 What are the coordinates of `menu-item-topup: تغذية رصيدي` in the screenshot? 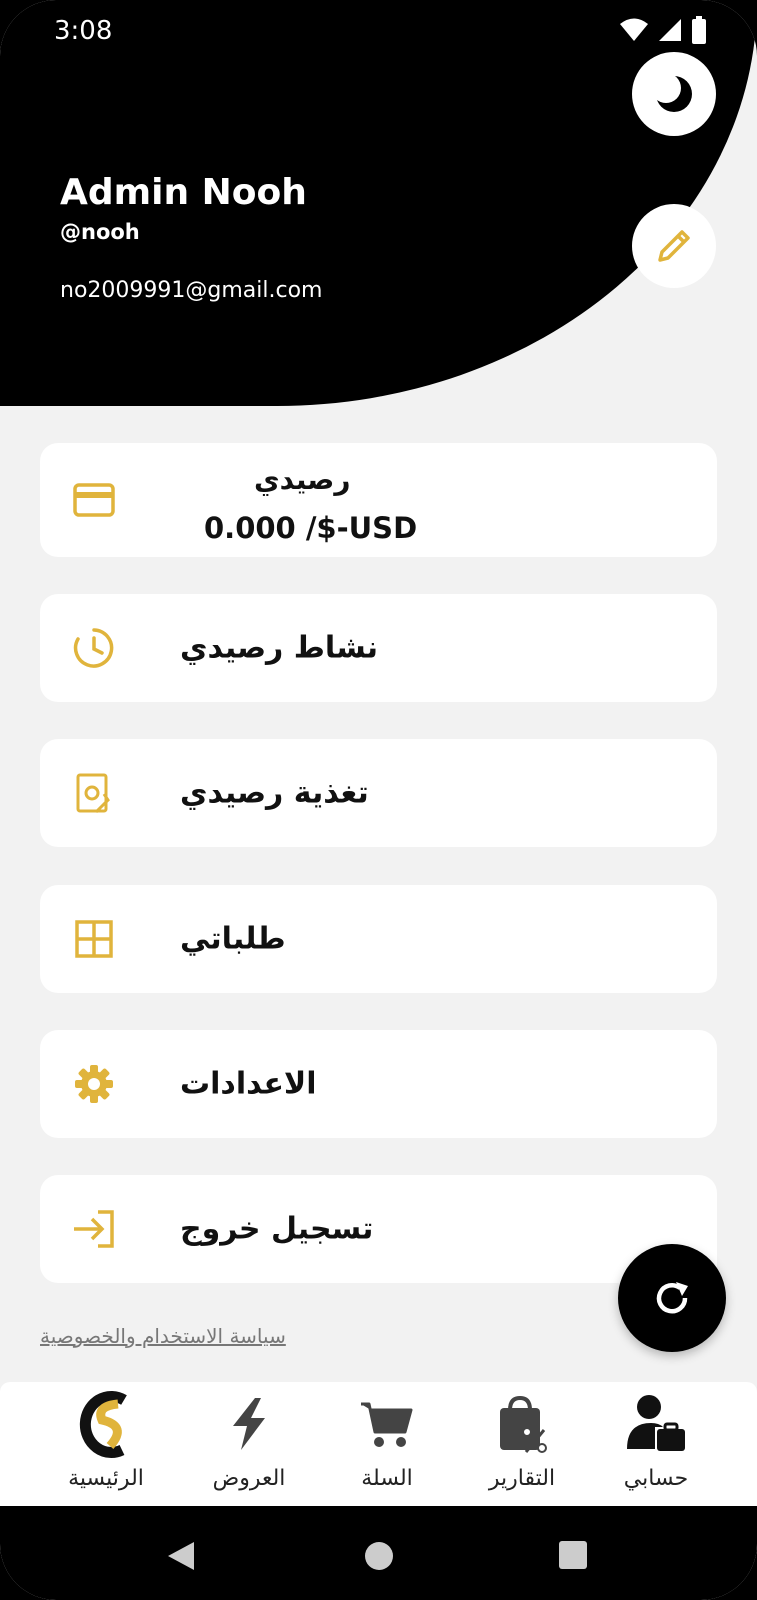 It's located at (378, 793).